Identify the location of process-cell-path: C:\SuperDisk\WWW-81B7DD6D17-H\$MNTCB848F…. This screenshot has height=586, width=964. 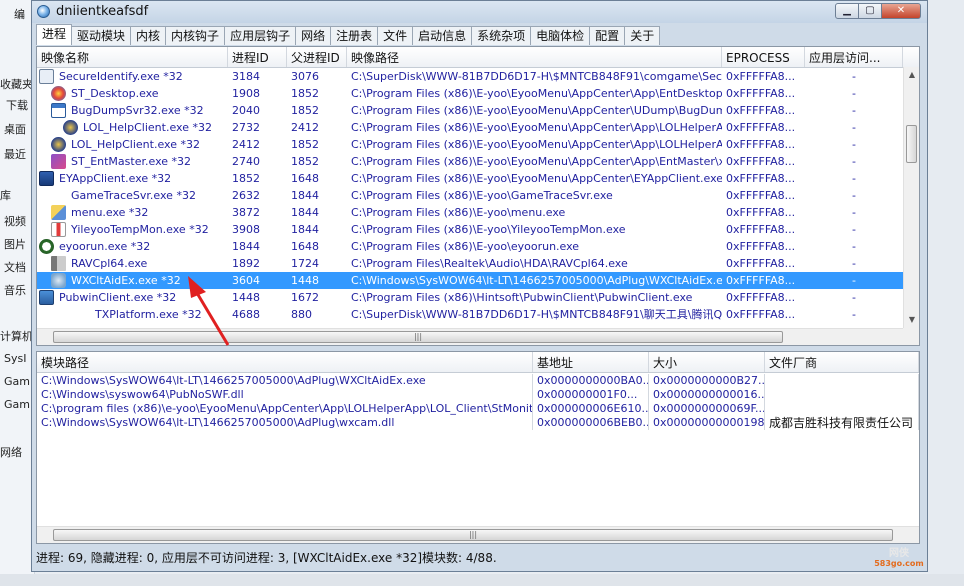
(536, 76).